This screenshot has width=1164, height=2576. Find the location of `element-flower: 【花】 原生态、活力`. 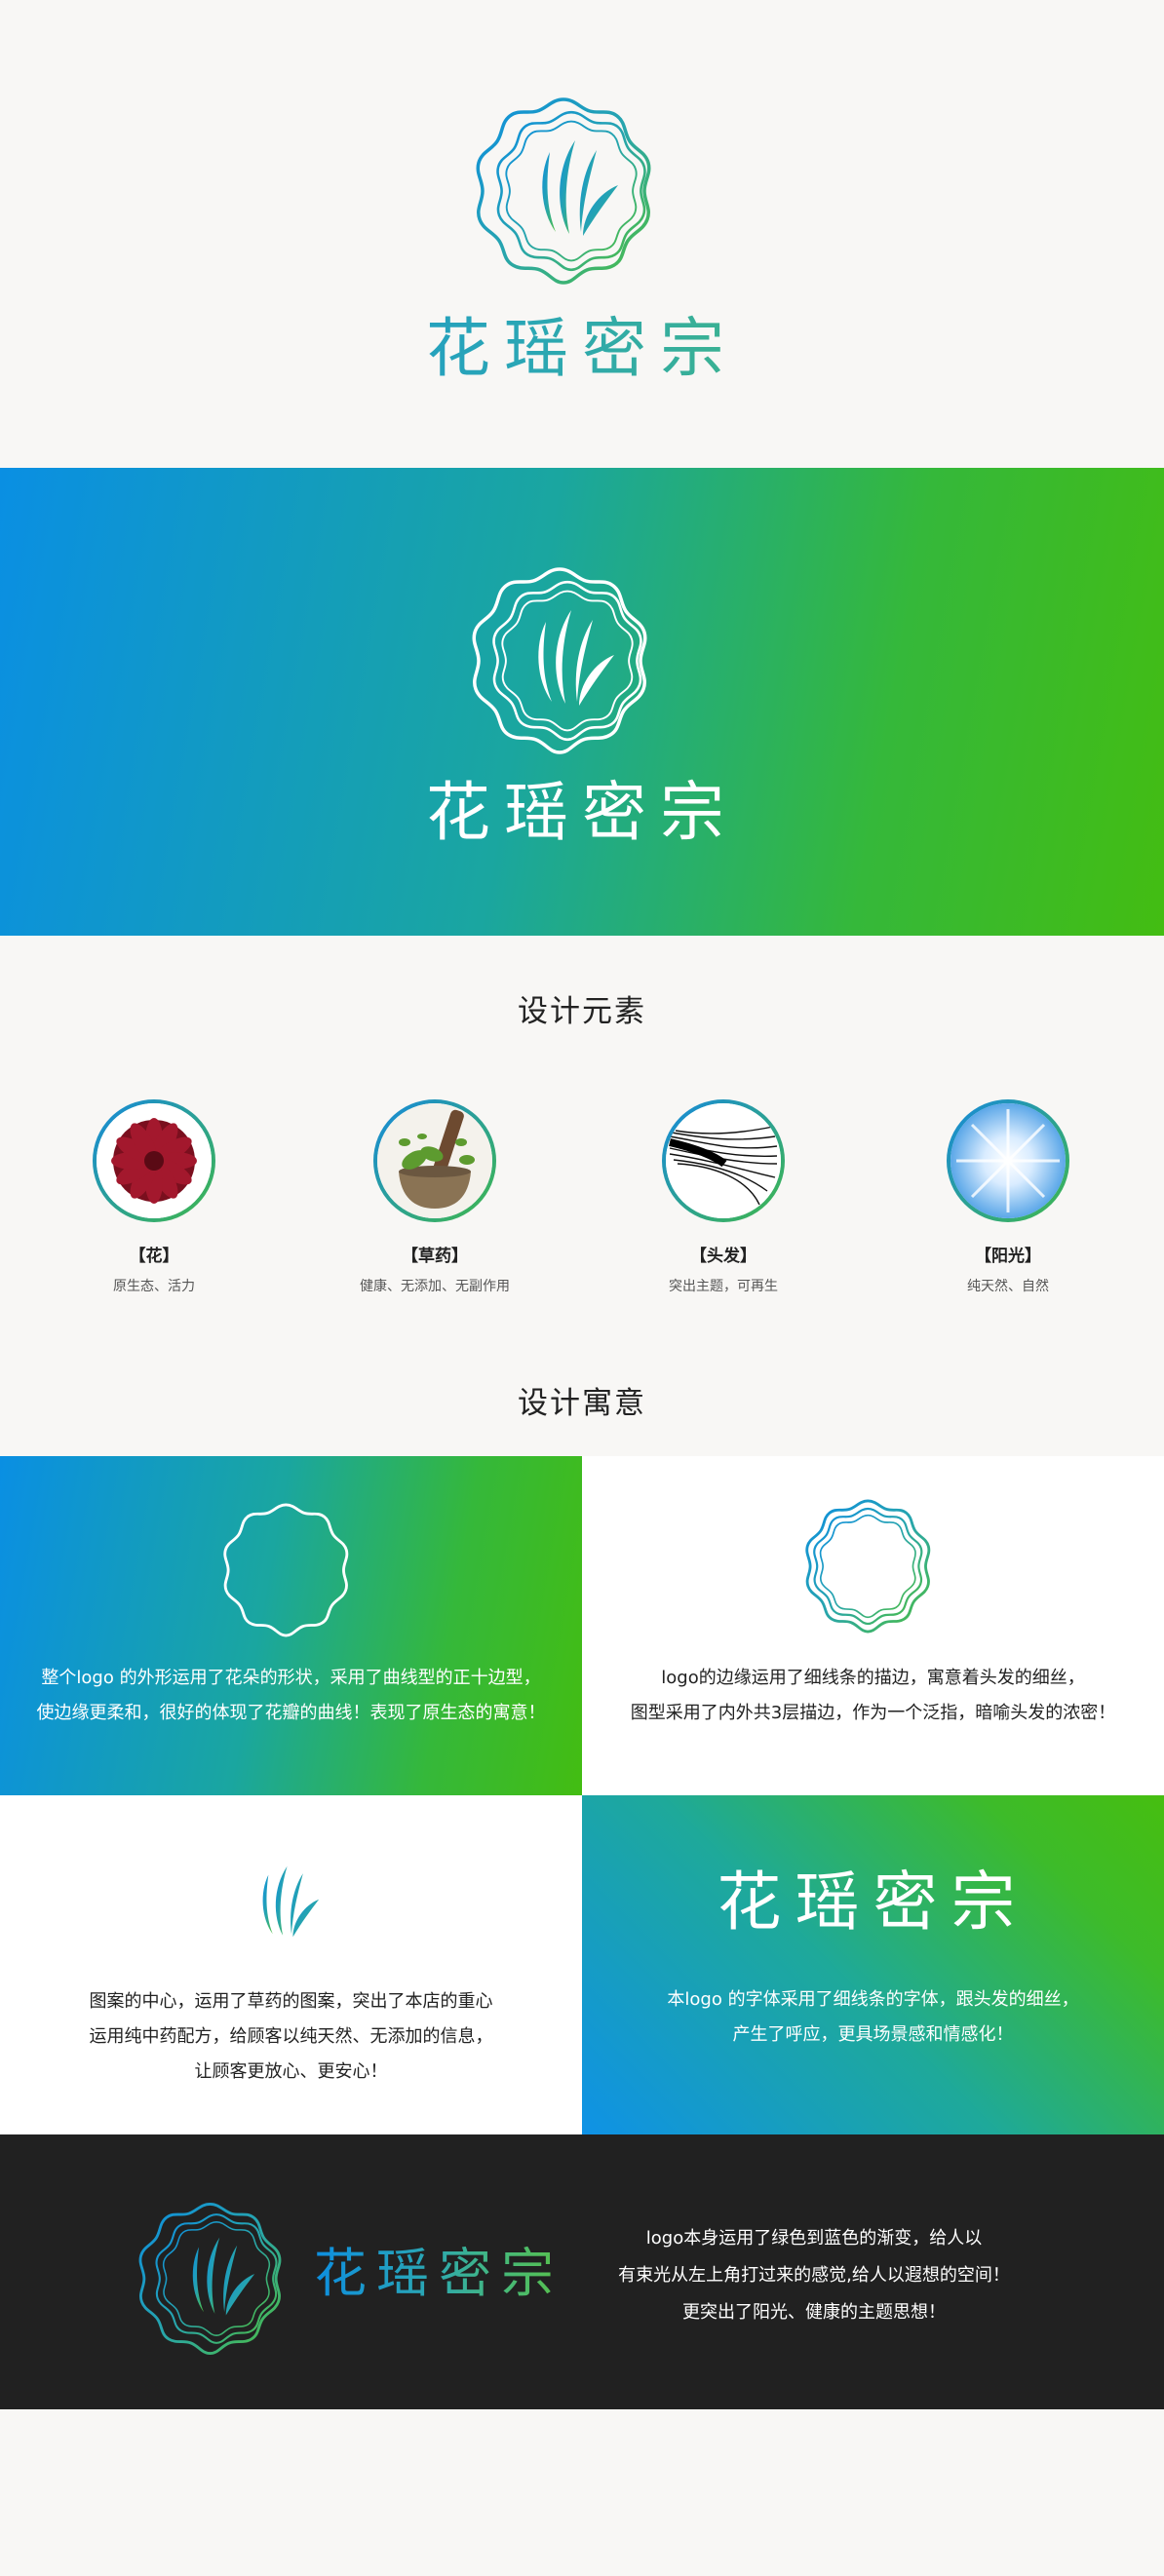

element-flower: 【花】 原生态、活力 is located at coordinates (154, 1197).